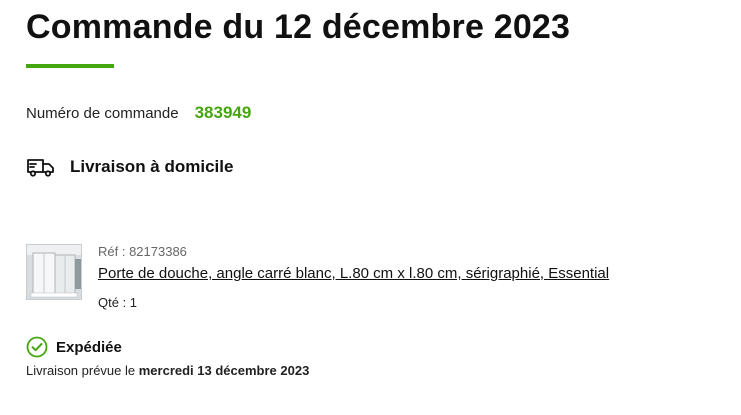 The height and width of the screenshot is (415, 741). Describe the element at coordinates (152, 166) in the screenshot. I see `delivery-mode-label: Livraison à domicile` at that location.